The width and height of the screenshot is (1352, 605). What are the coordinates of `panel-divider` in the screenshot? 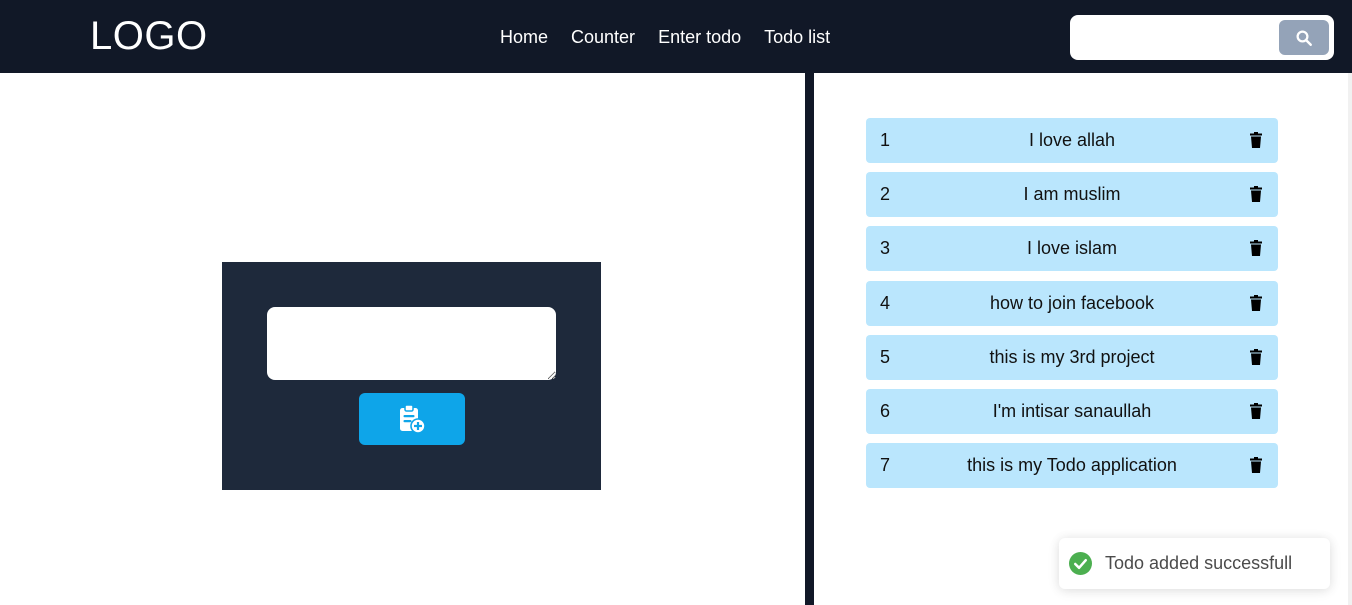 It's located at (809, 339).